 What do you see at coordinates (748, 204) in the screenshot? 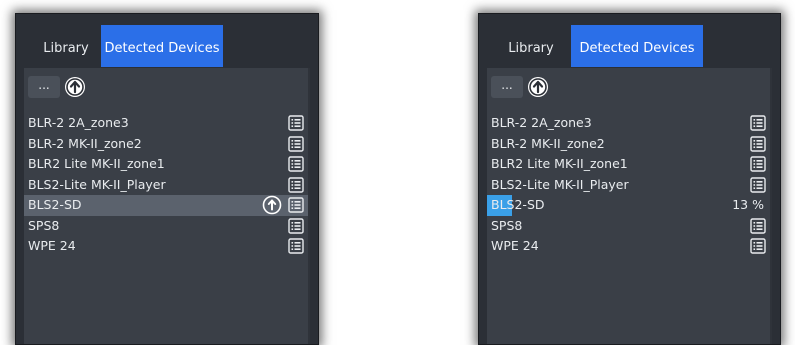
I see `upload-progress-percent: 13 %` at bounding box center [748, 204].